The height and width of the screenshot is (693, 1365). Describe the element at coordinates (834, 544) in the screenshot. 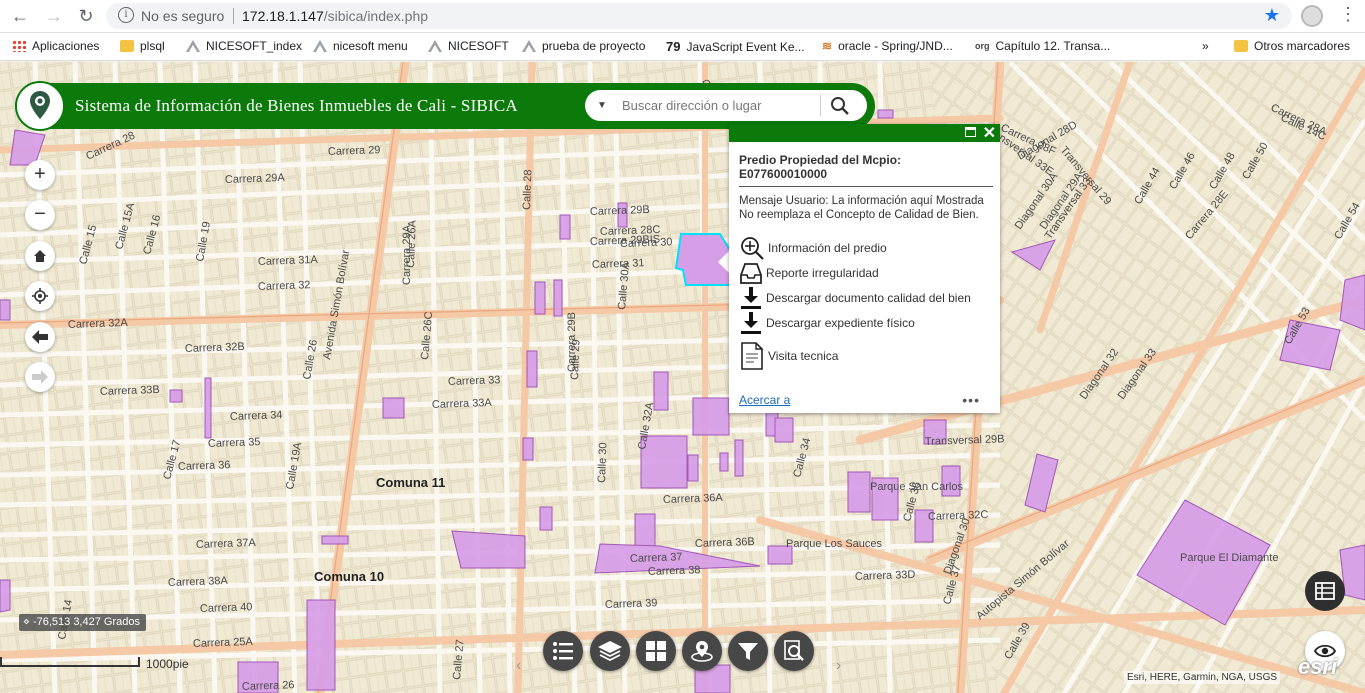

I see `park-label: Parque Los Sauces` at that location.